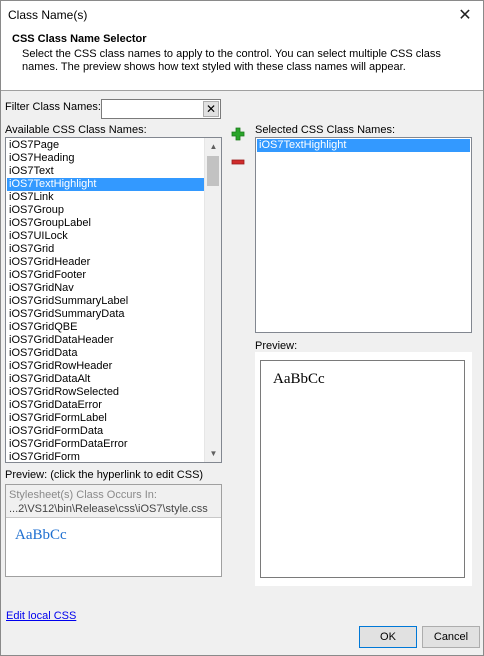  What do you see at coordinates (76, 130) in the screenshot?
I see `available-label: Available CSS Class Names:` at bounding box center [76, 130].